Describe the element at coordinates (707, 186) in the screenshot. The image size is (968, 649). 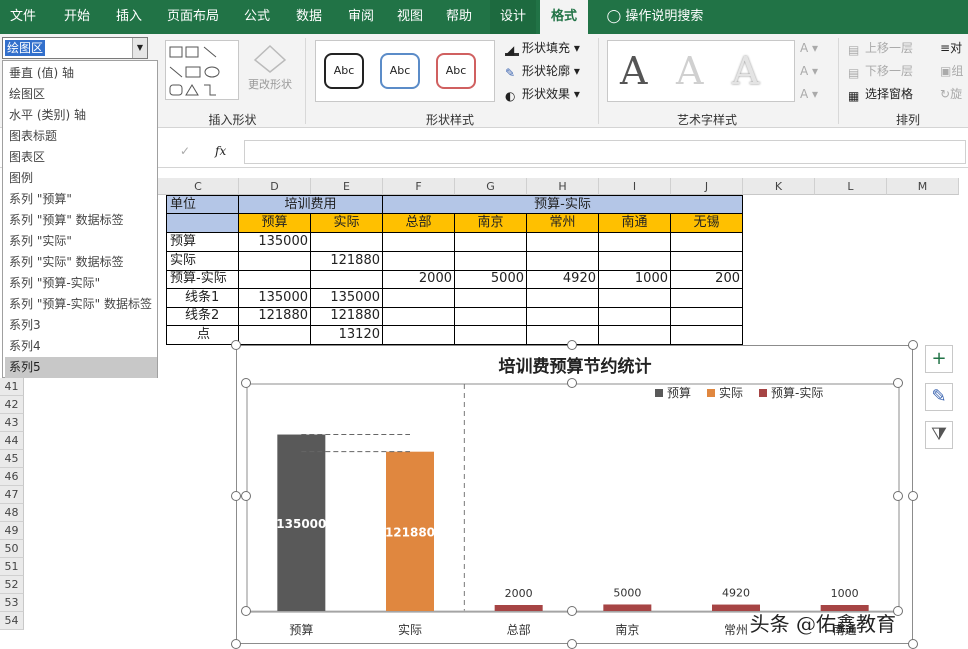
I see `column-header: J` at that location.